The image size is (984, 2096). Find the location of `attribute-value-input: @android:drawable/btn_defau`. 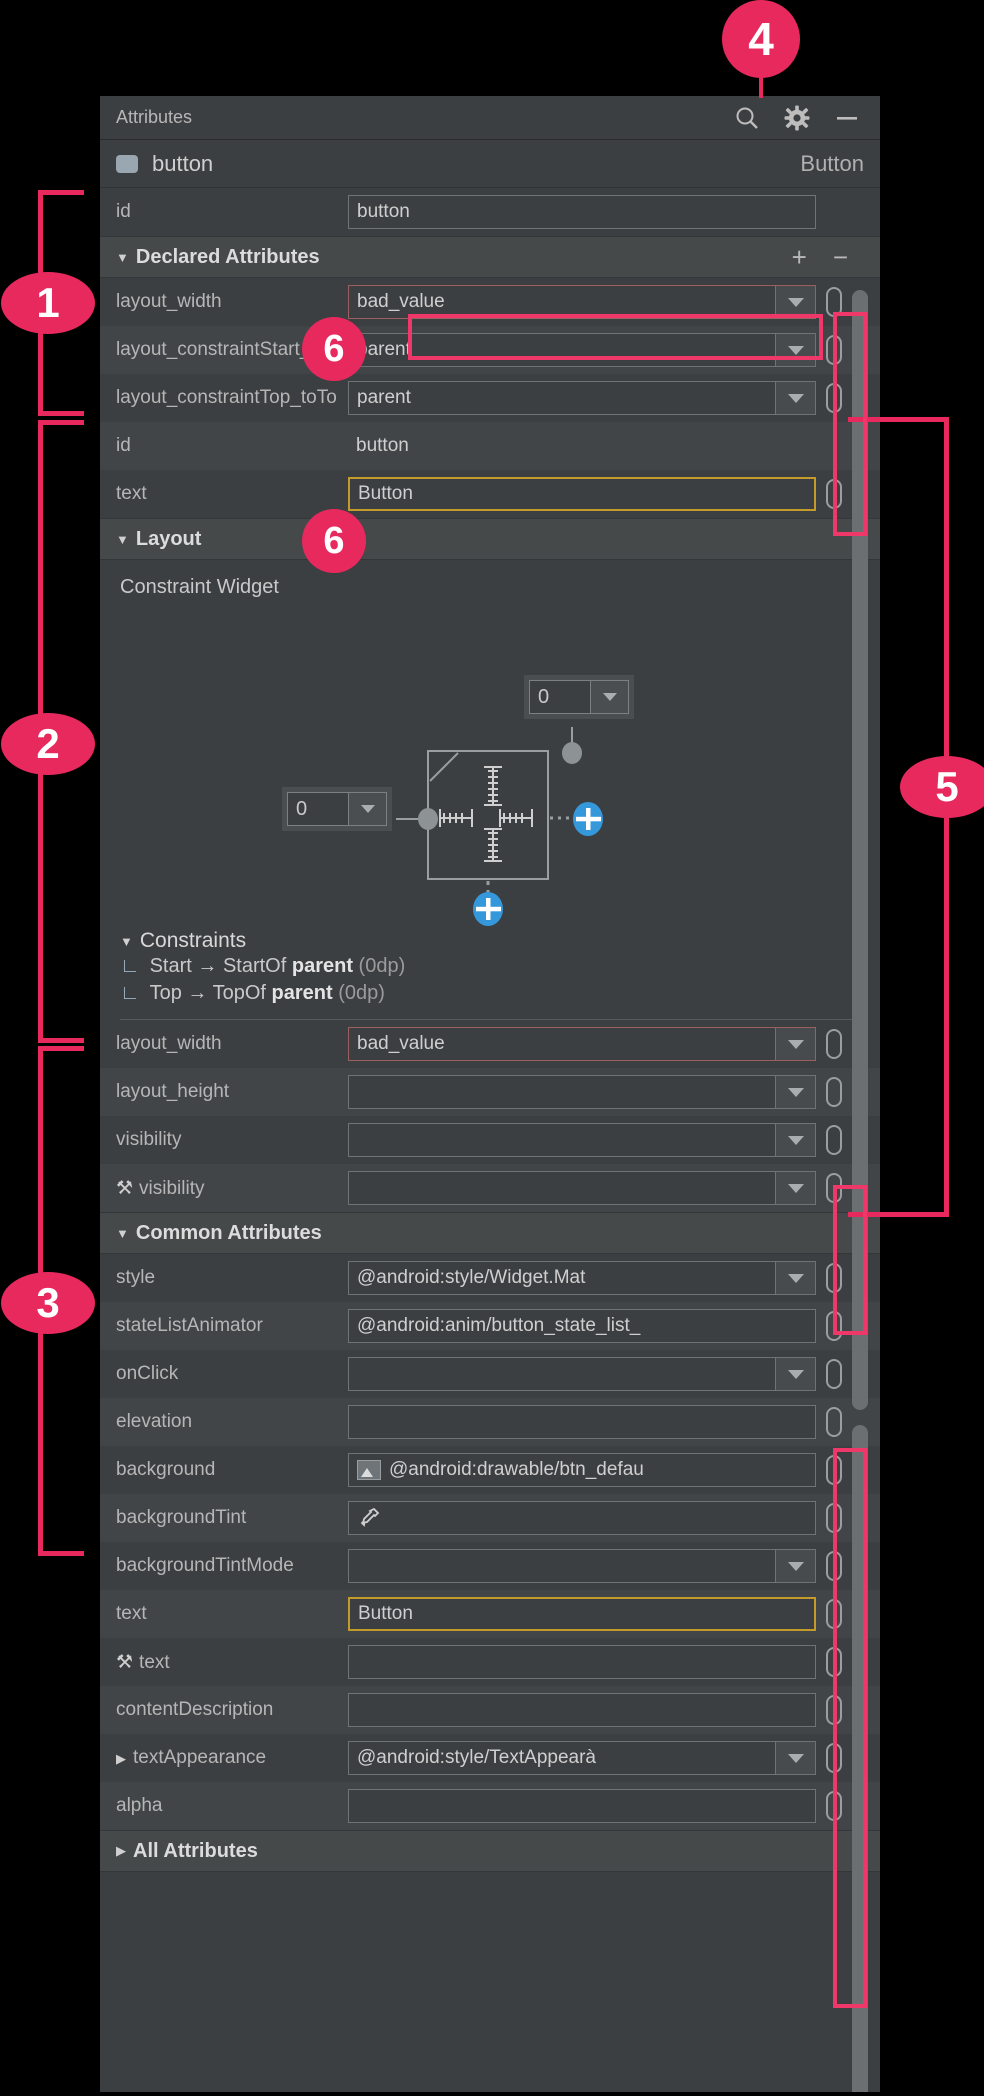

attribute-value-input: @android:drawable/btn_defau is located at coordinates (582, 1470).